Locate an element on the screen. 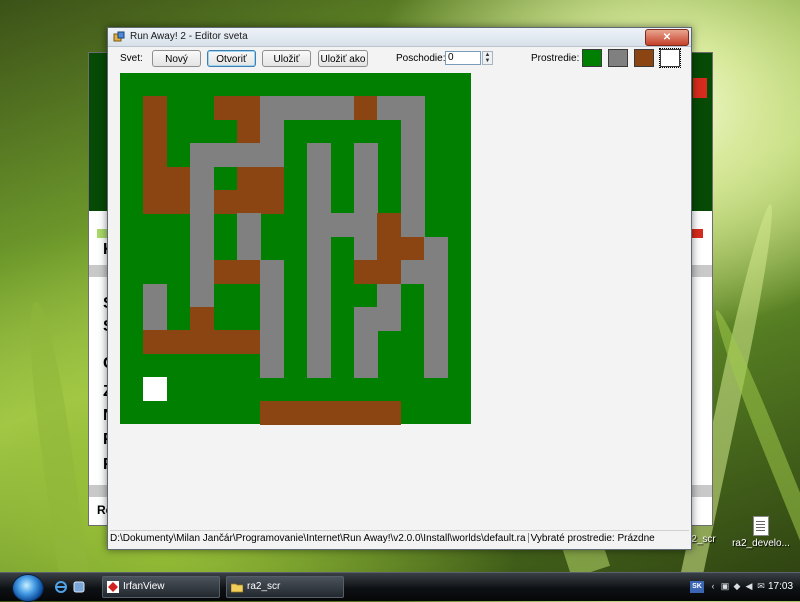 This screenshot has width=800, height=602. palette-swatch-green is located at coordinates (592, 58).